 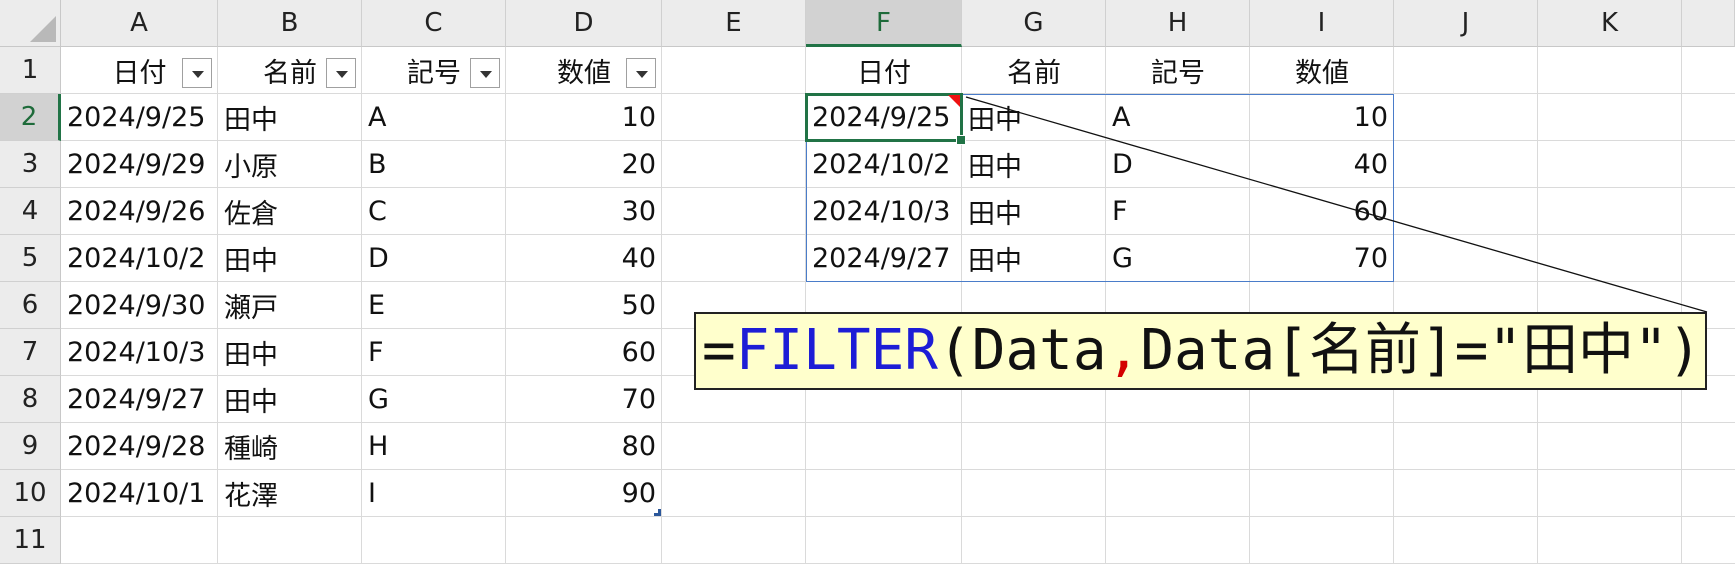 I want to click on formula-function: FILTER, so click(x=837, y=350).